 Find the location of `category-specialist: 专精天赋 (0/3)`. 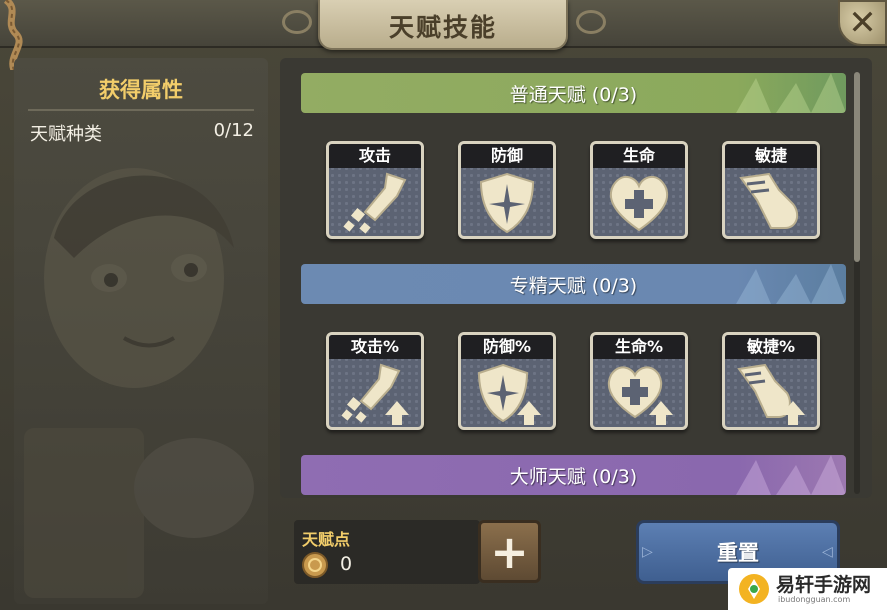

category-specialist: 专精天赋 (0/3) is located at coordinates (573, 284).